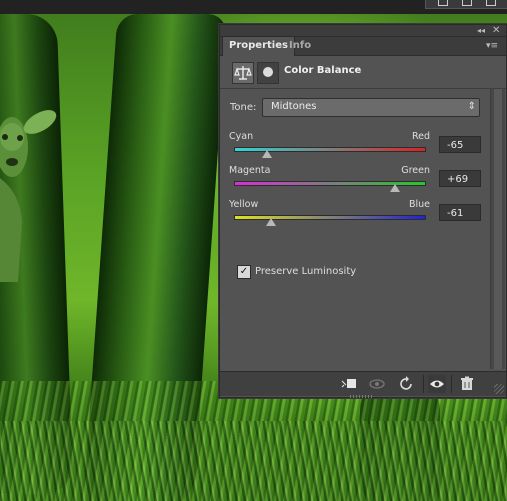 This screenshot has width=507, height=501. What do you see at coordinates (460, 144) in the screenshot?
I see `cyan-red-value-input: -65` at bounding box center [460, 144].